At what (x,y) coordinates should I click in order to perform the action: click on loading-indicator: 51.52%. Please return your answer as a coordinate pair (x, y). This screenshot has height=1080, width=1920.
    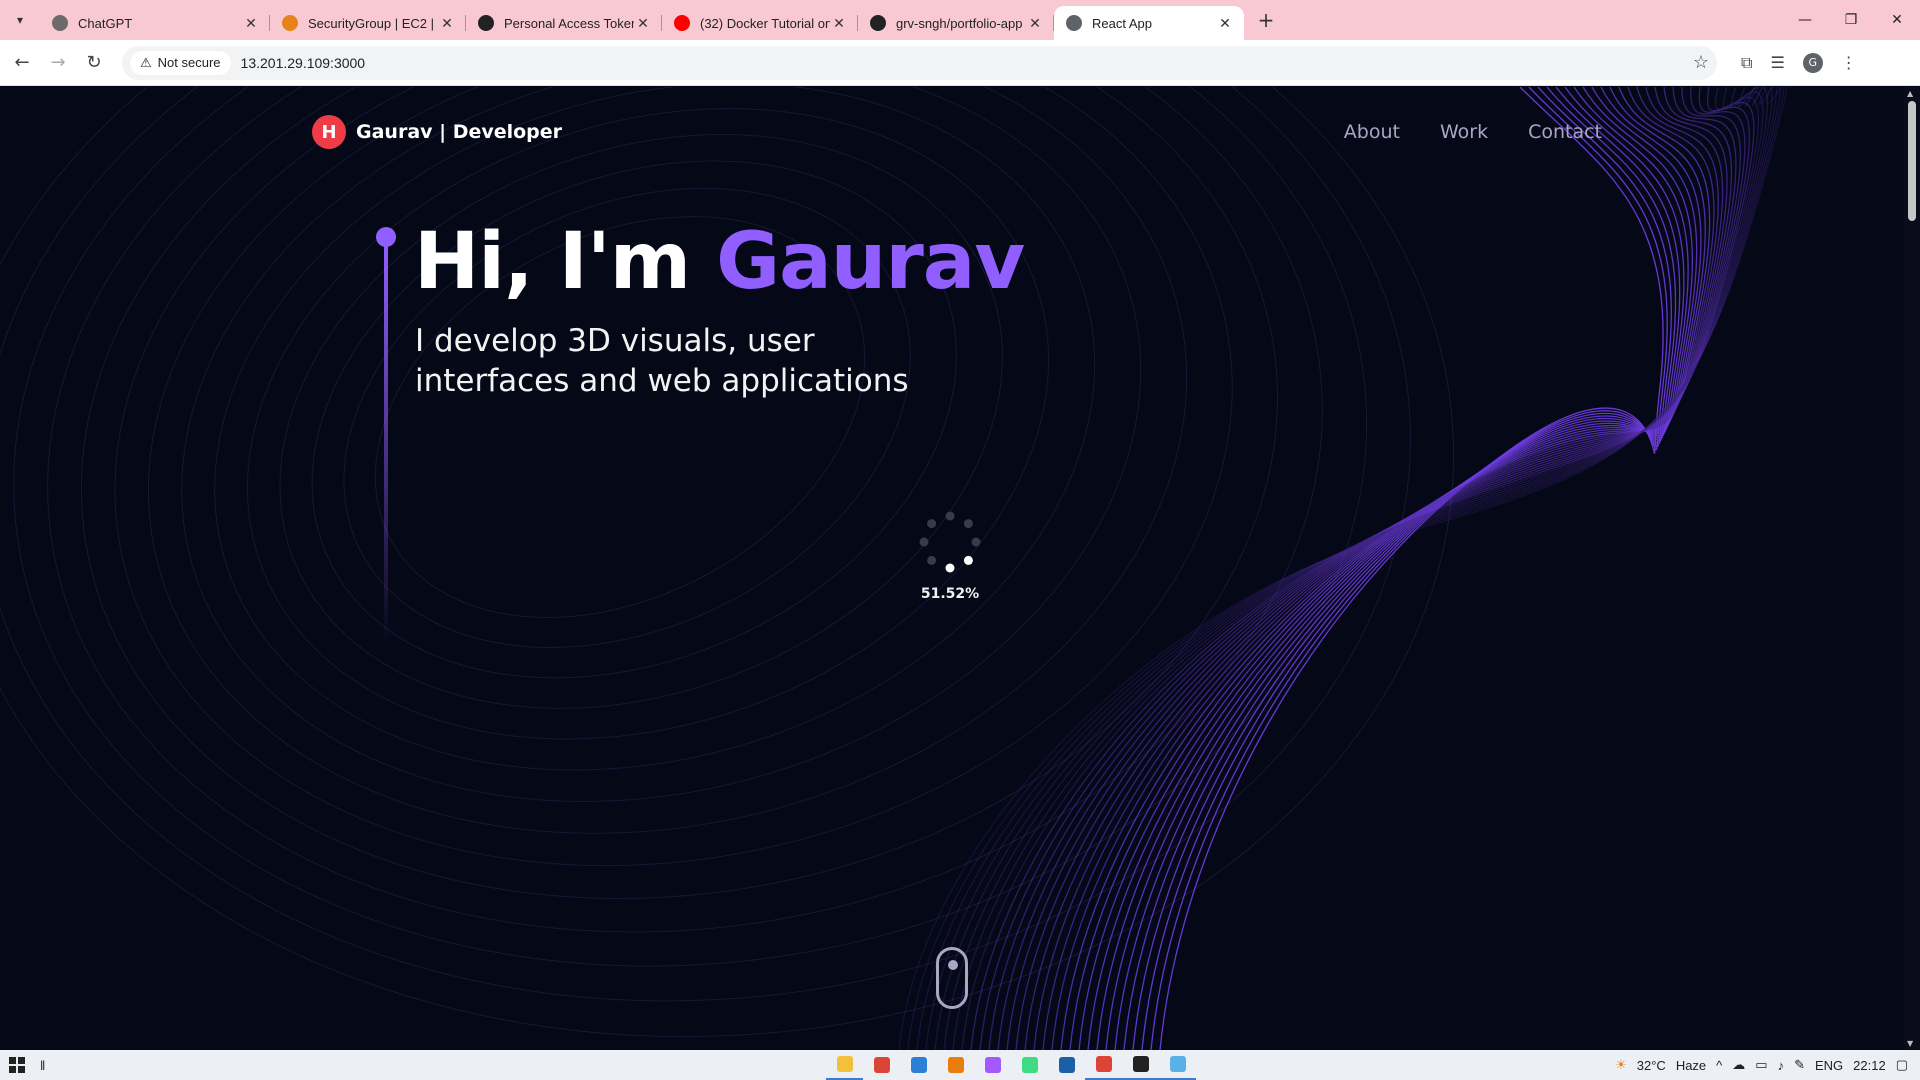
    Looking at the image, I should click on (950, 557).